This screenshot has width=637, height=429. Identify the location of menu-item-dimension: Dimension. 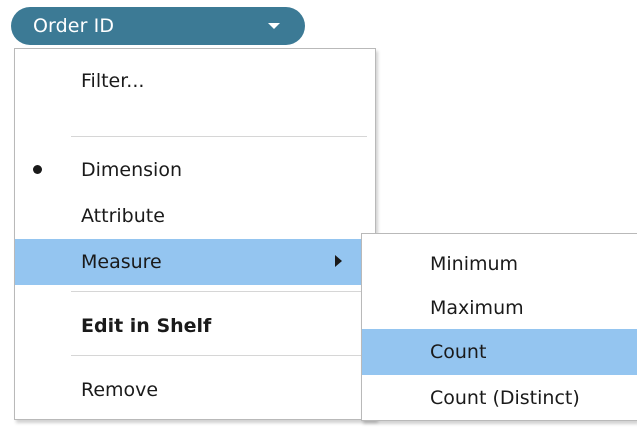
(195, 170).